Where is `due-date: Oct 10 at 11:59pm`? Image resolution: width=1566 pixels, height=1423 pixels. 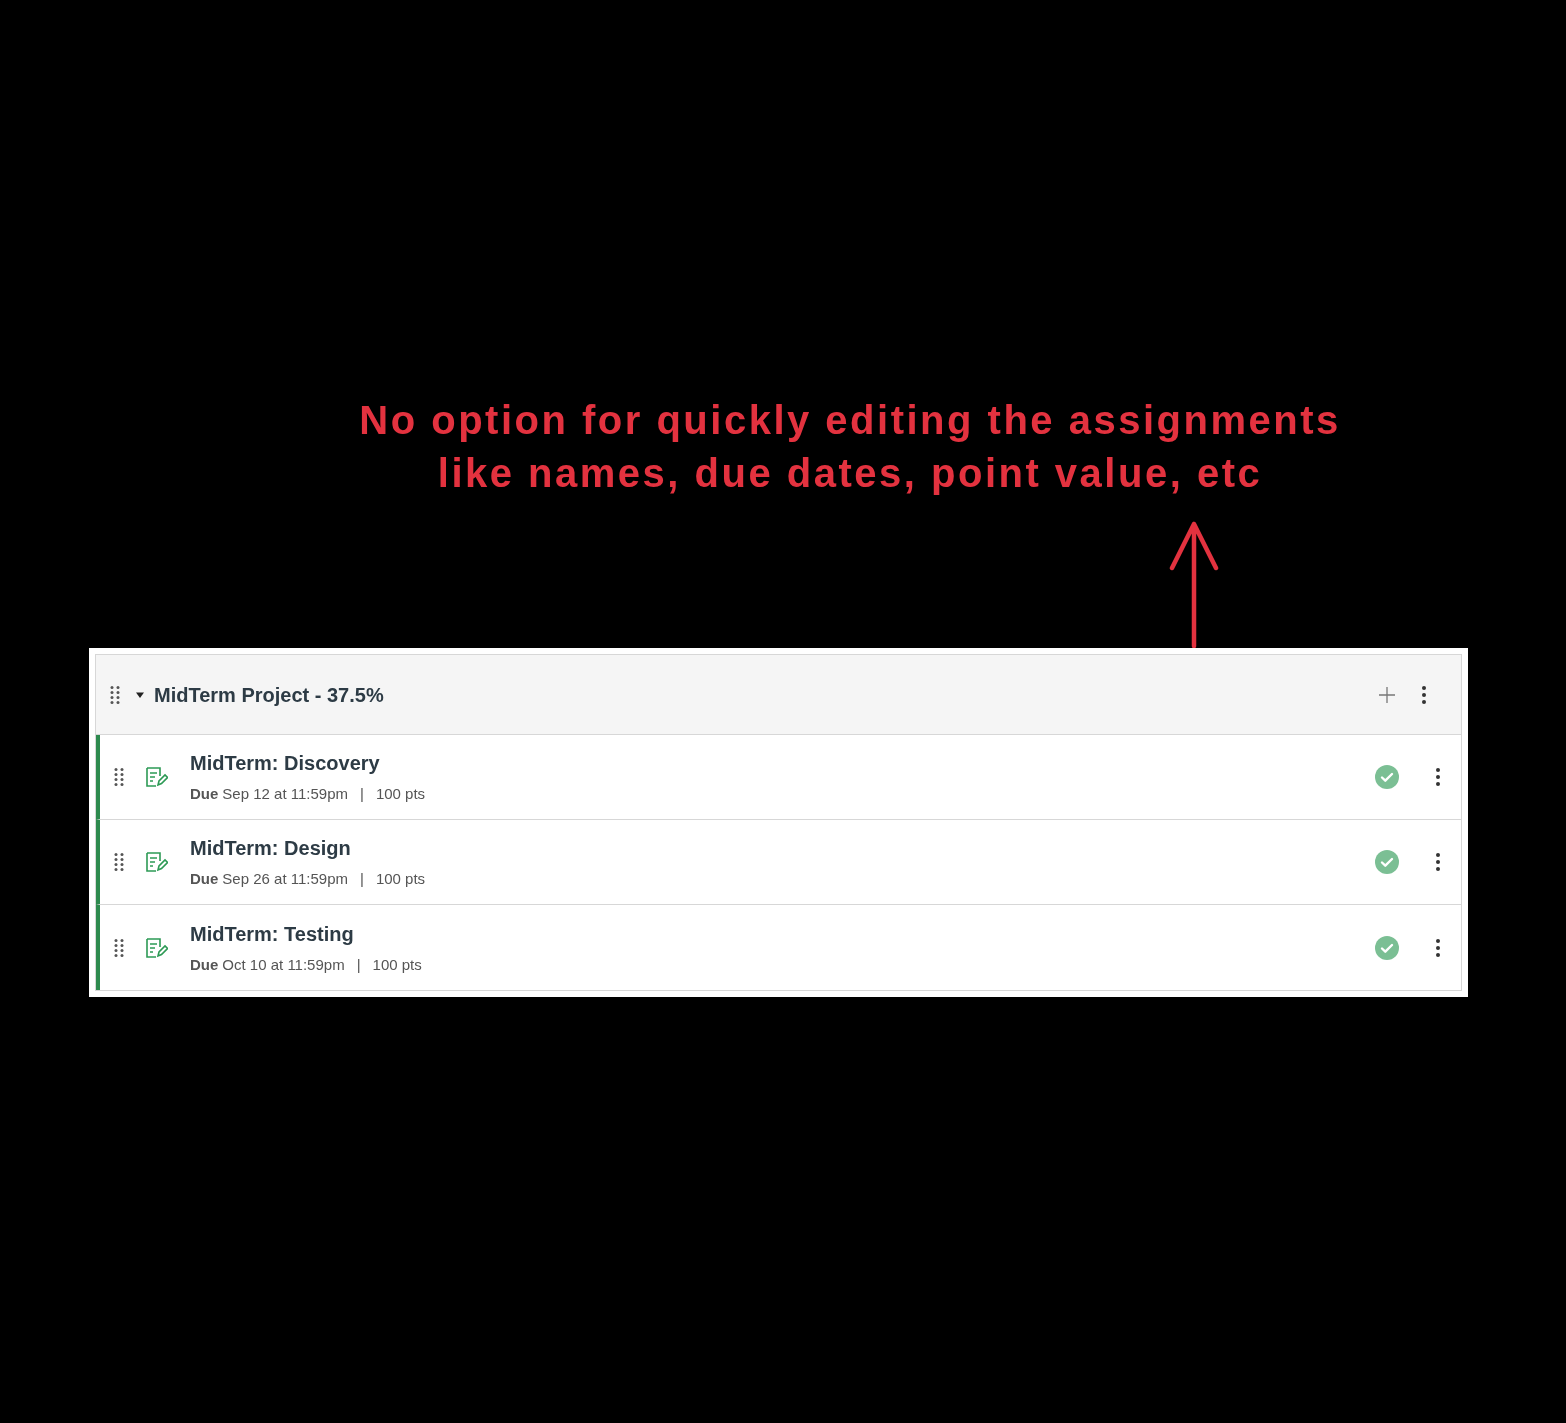
due-date: Oct 10 at 11:59pm is located at coordinates (283, 964).